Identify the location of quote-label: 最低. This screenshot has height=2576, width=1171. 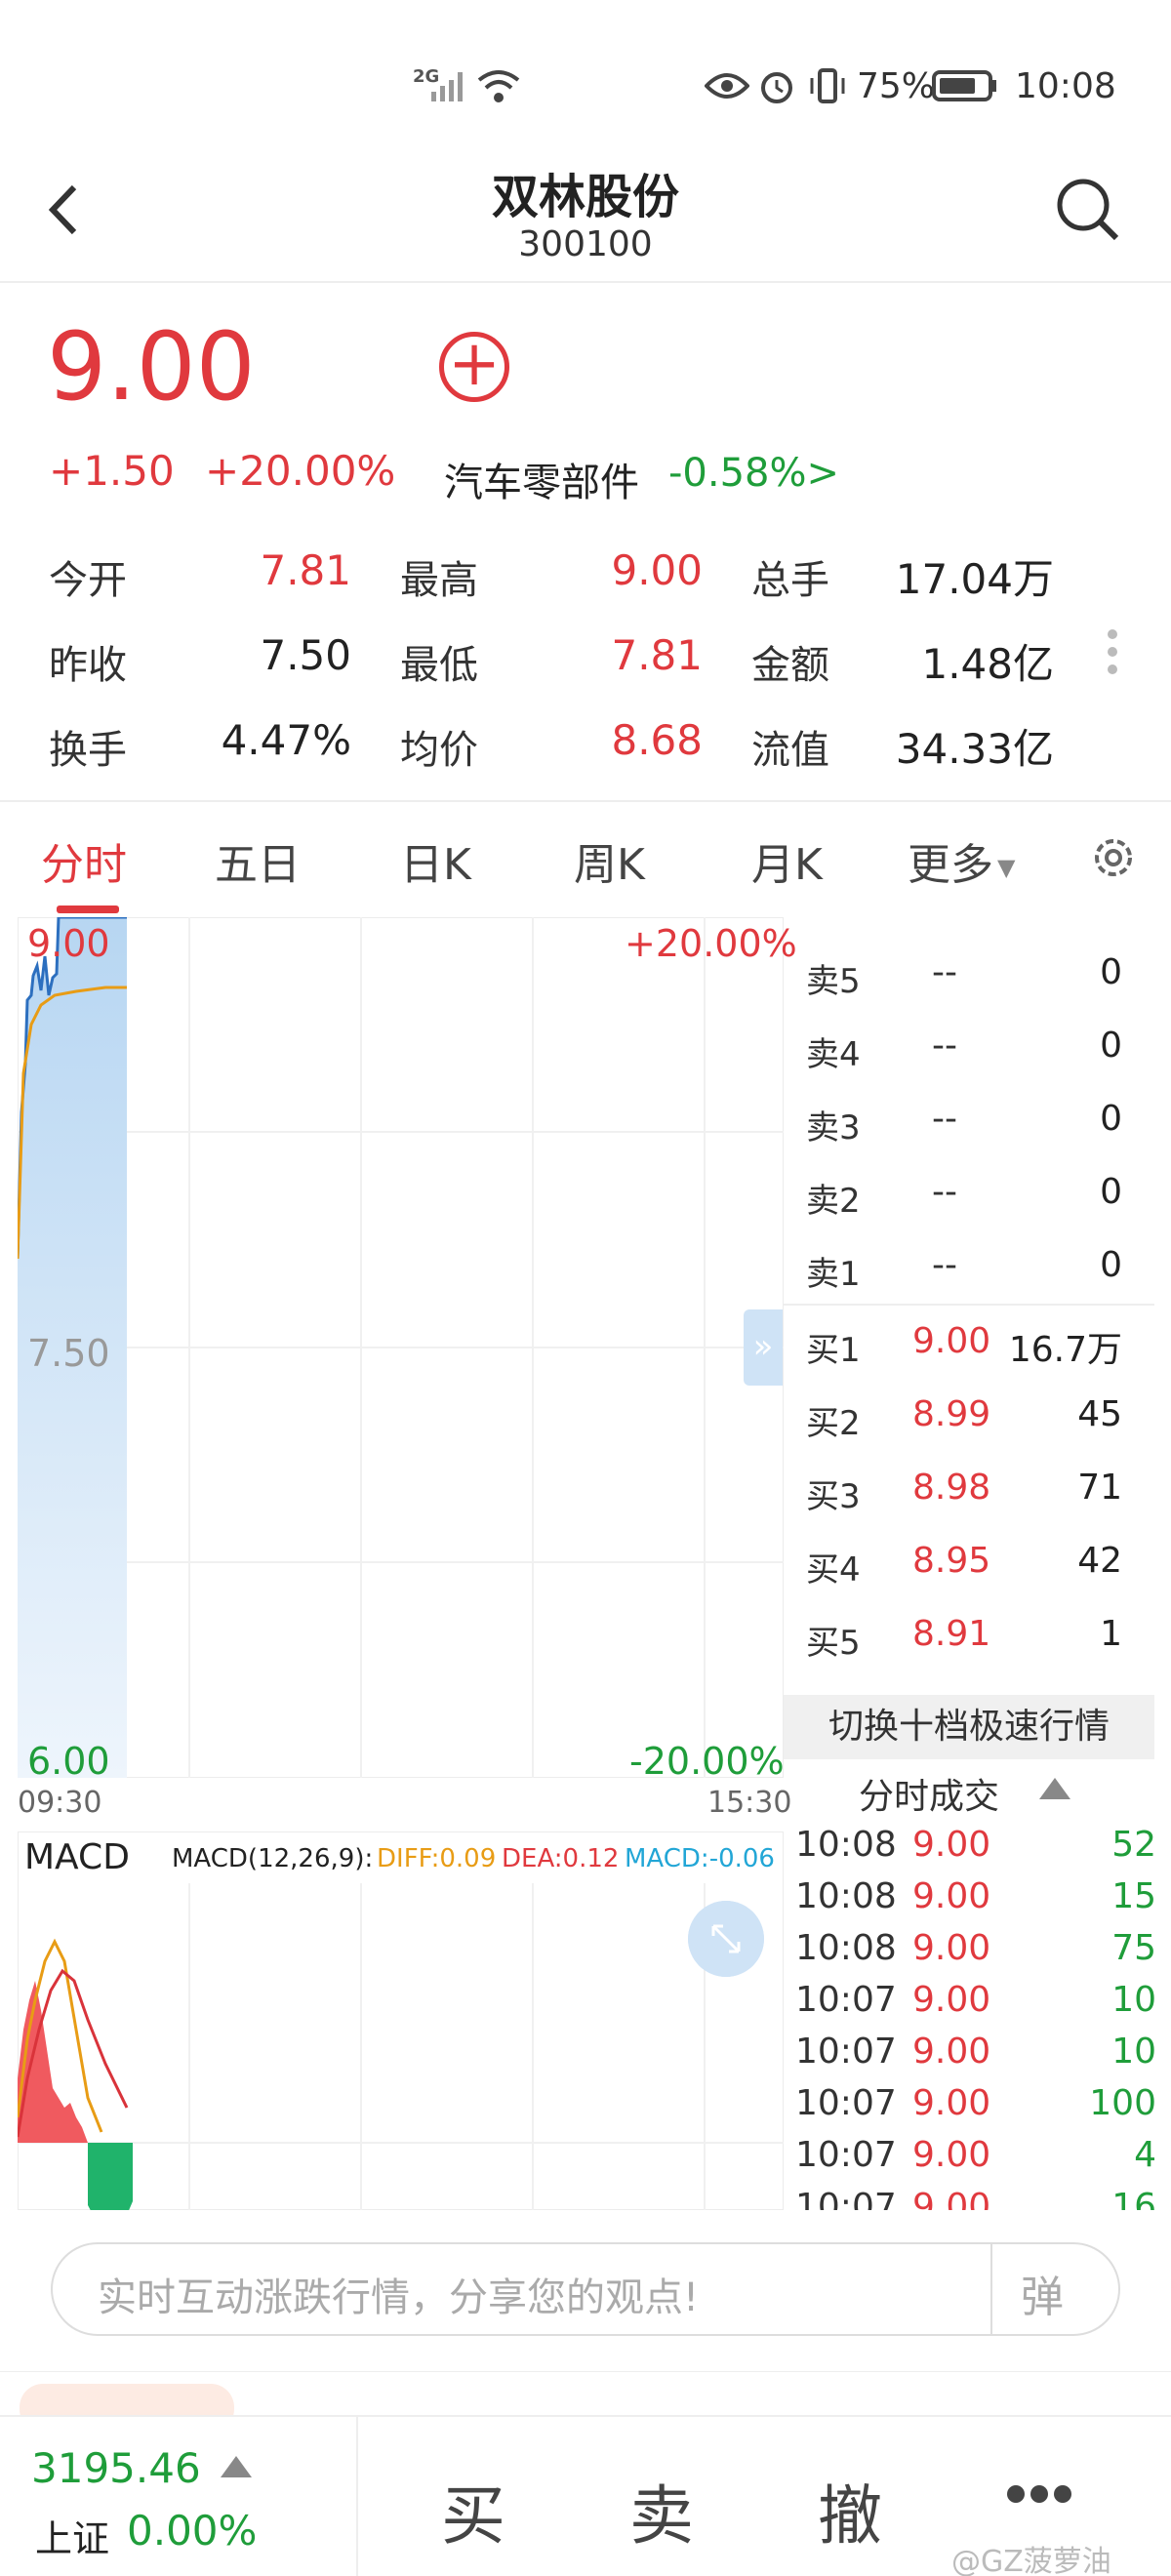
(439, 665).